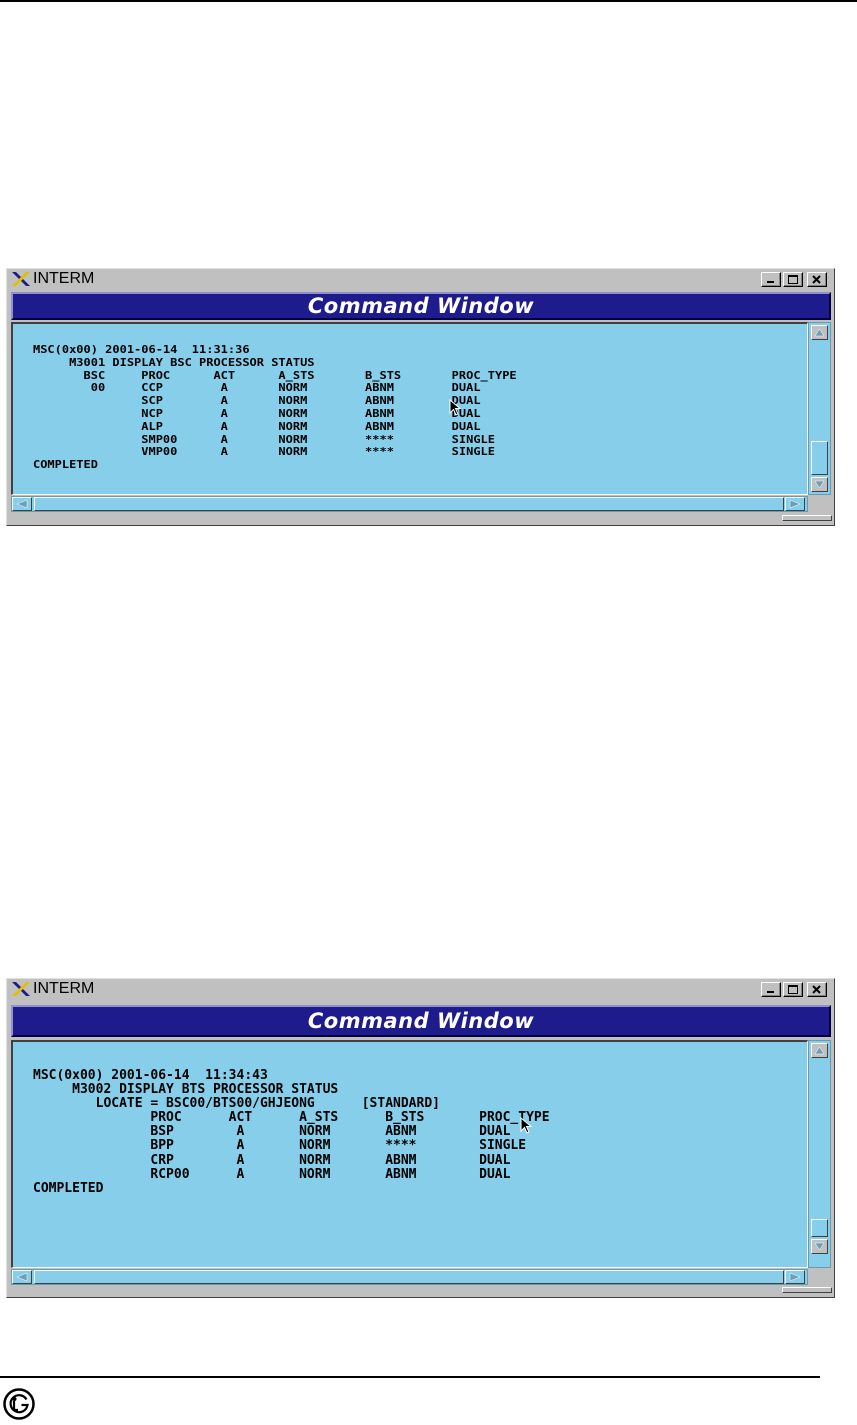  What do you see at coordinates (272, 1132) in the screenshot?
I see `terminal-line: BSP A NORM ABNM DUAL` at bounding box center [272, 1132].